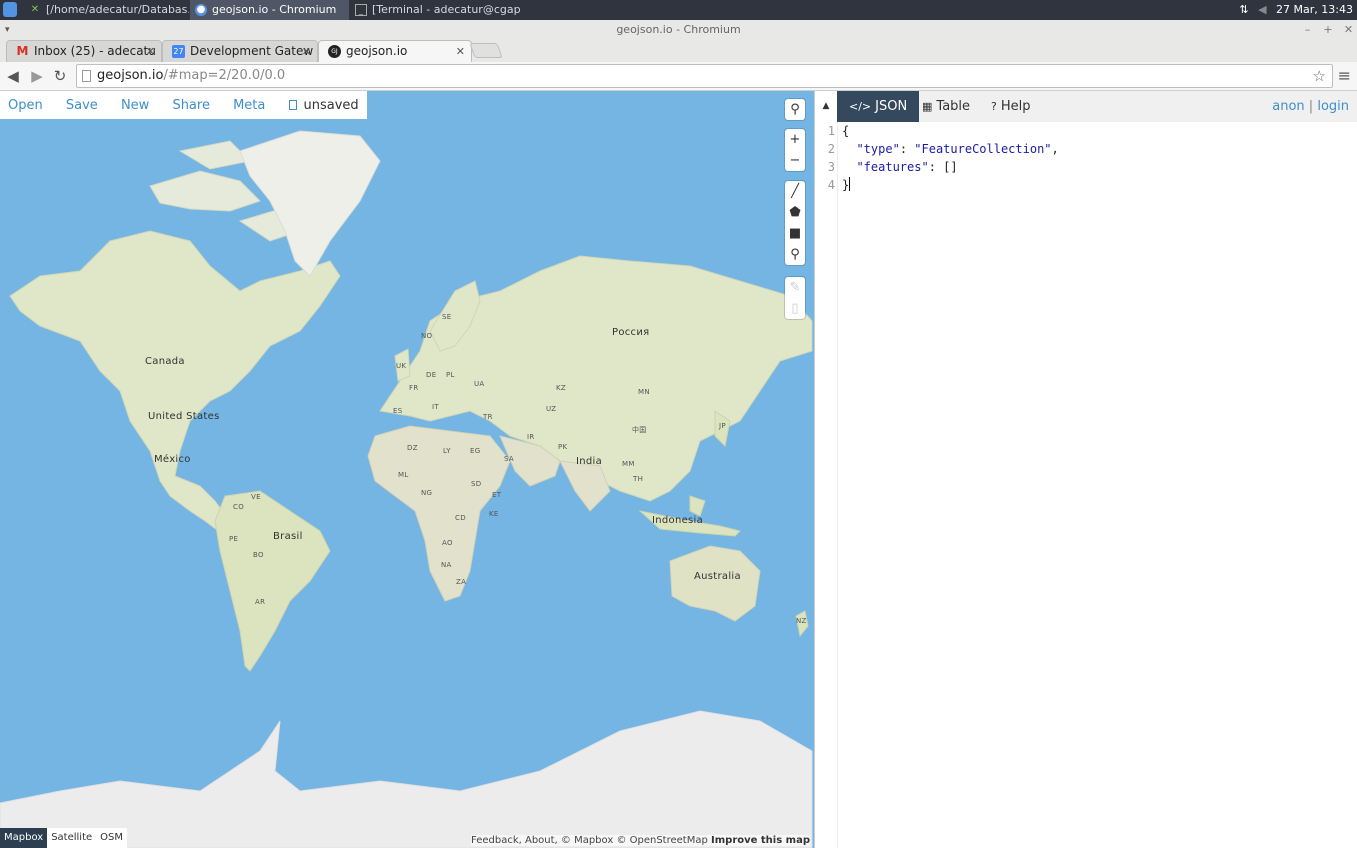 This screenshot has height=848, width=1357. What do you see at coordinates (946, 106) in the screenshot?
I see `tab-table: ▦ Table` at bounding box center [946, 106].